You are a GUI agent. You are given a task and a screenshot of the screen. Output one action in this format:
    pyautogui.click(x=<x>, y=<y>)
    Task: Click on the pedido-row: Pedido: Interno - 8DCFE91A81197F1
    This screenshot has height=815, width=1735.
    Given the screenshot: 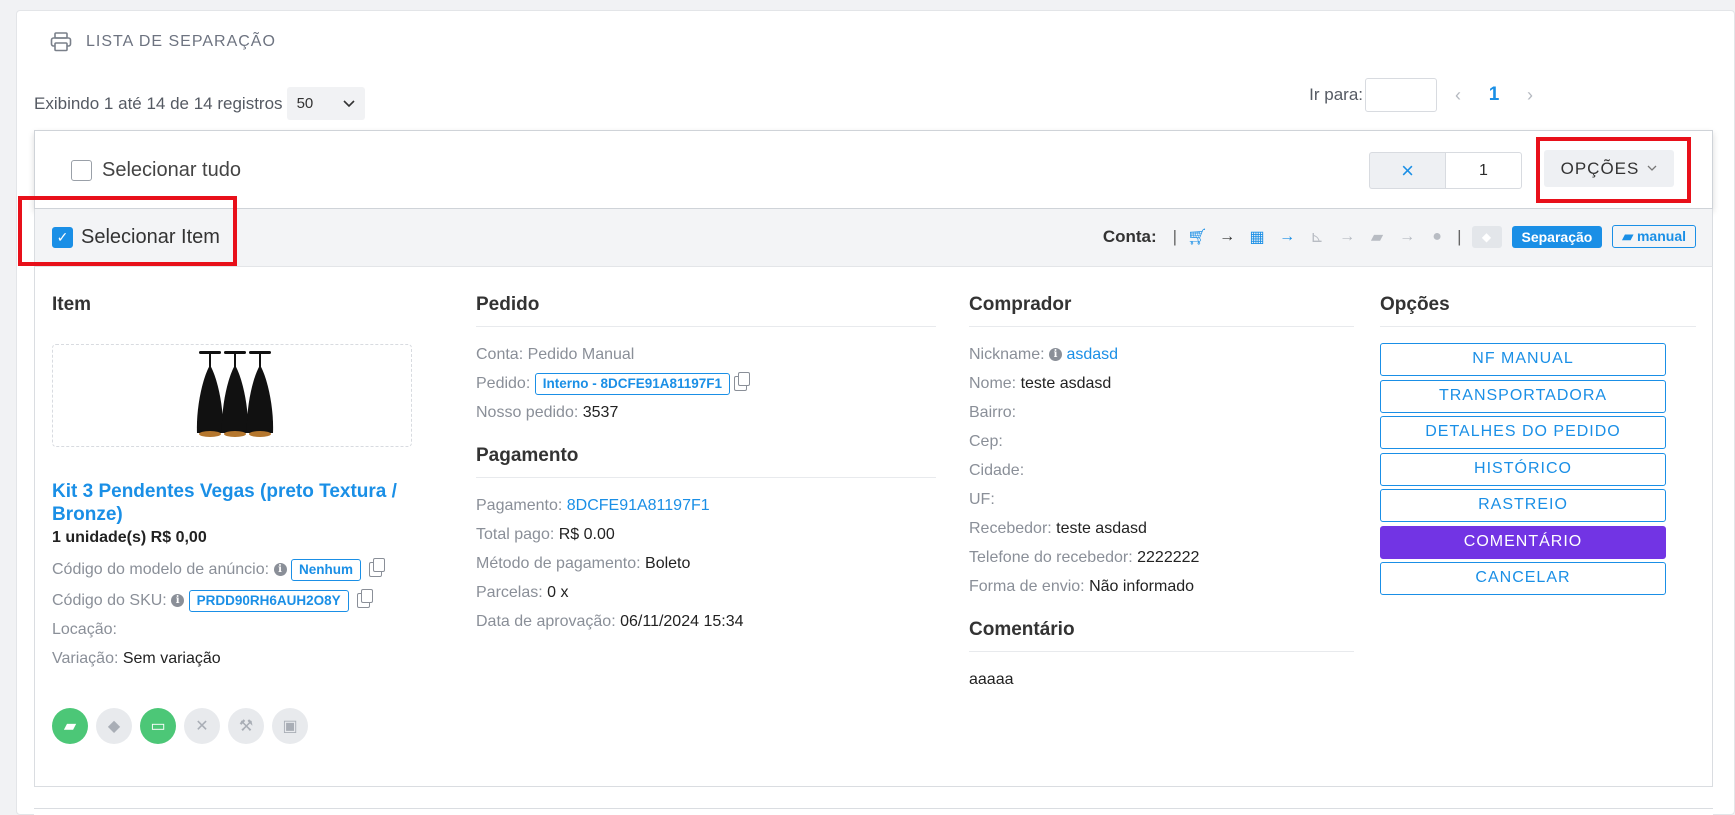 What is the action you would take?
    pyautogui.click(x=706, y=383)
    